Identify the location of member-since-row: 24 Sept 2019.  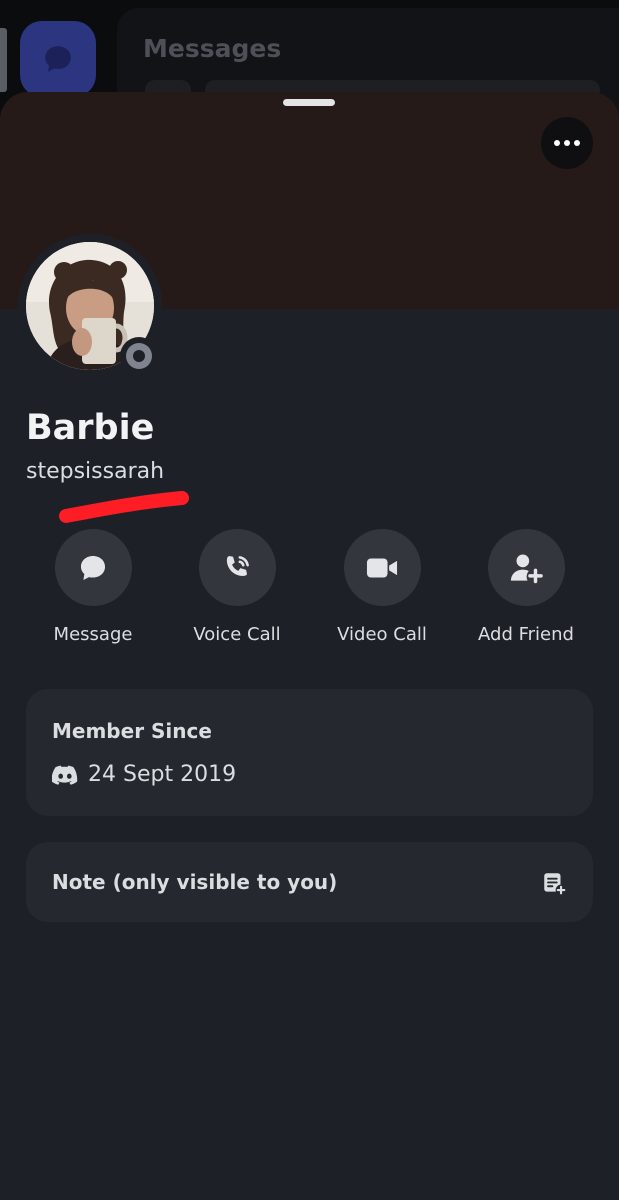
(144, 774).